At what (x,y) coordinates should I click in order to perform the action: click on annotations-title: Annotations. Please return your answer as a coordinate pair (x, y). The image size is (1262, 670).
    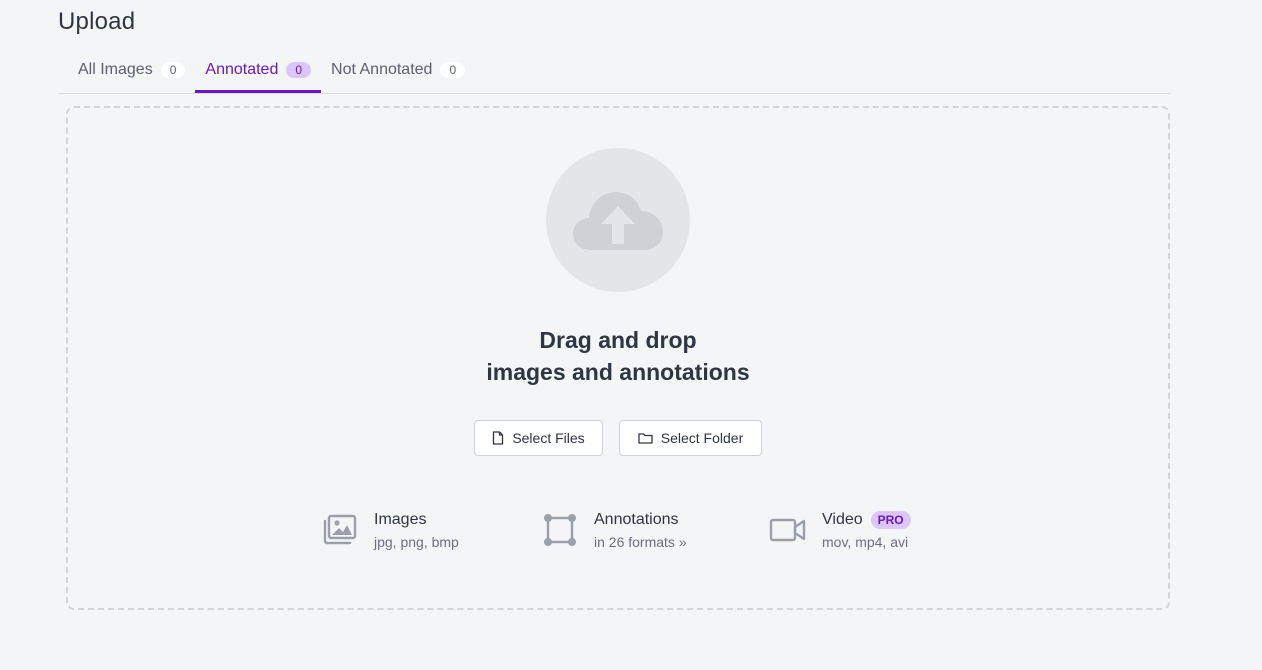
    Looking at the image, I should click on (636, 519).